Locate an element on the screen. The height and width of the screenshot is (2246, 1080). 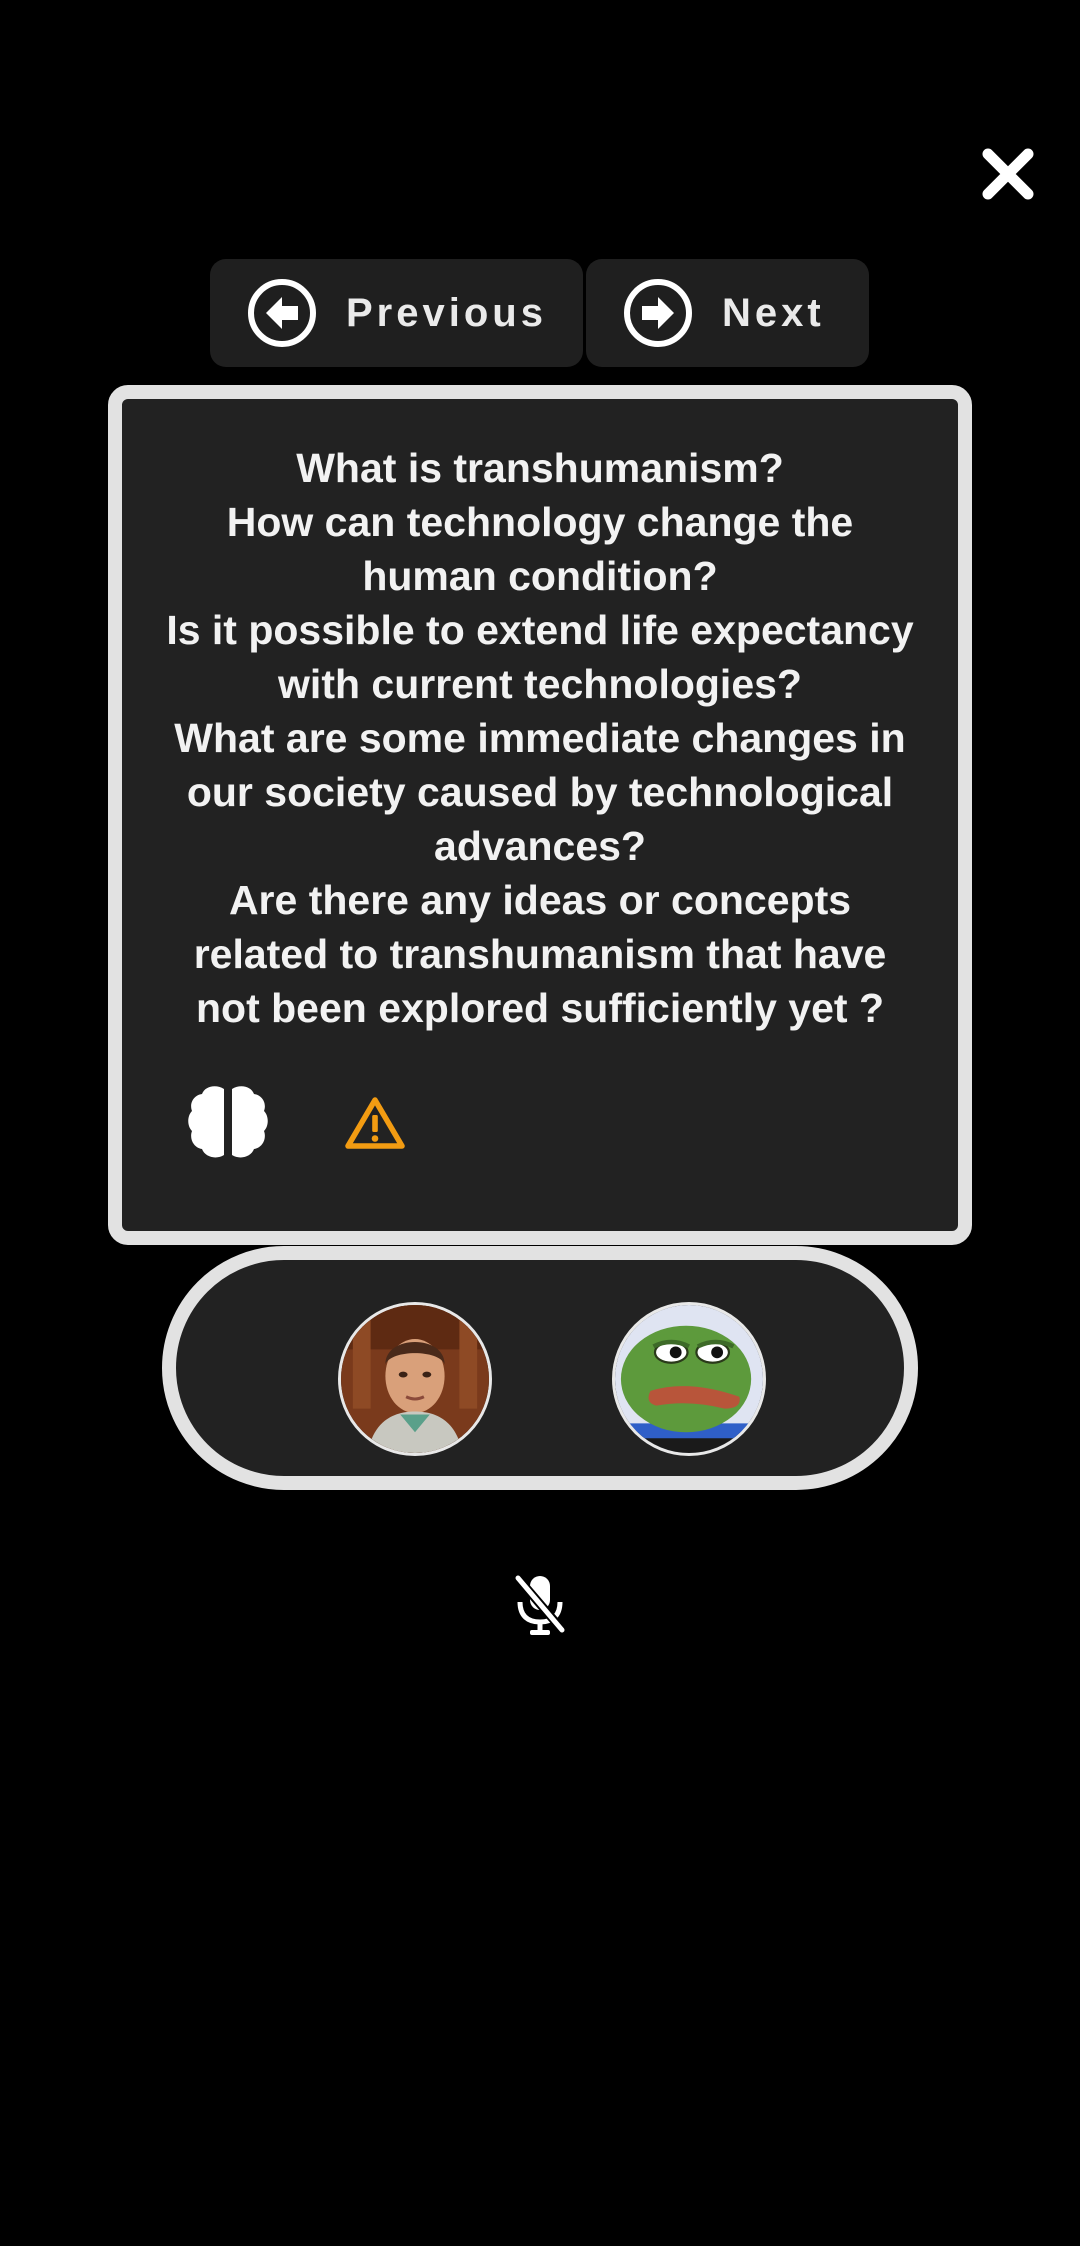
frog-avatar is located at coordinates (689, 1379).